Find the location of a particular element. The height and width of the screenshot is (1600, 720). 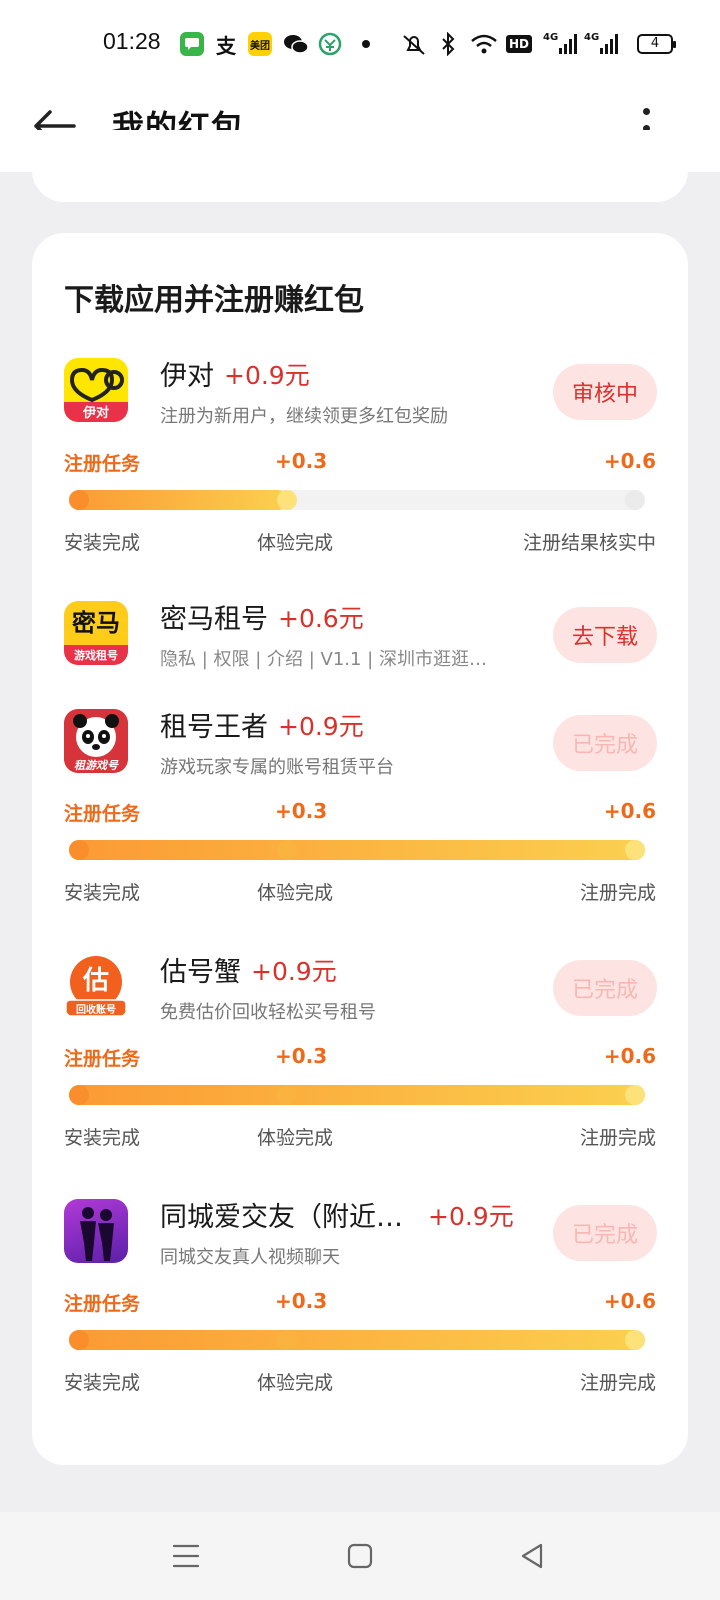

meituan-icon: 美团 is located at coordinates (260, 44).